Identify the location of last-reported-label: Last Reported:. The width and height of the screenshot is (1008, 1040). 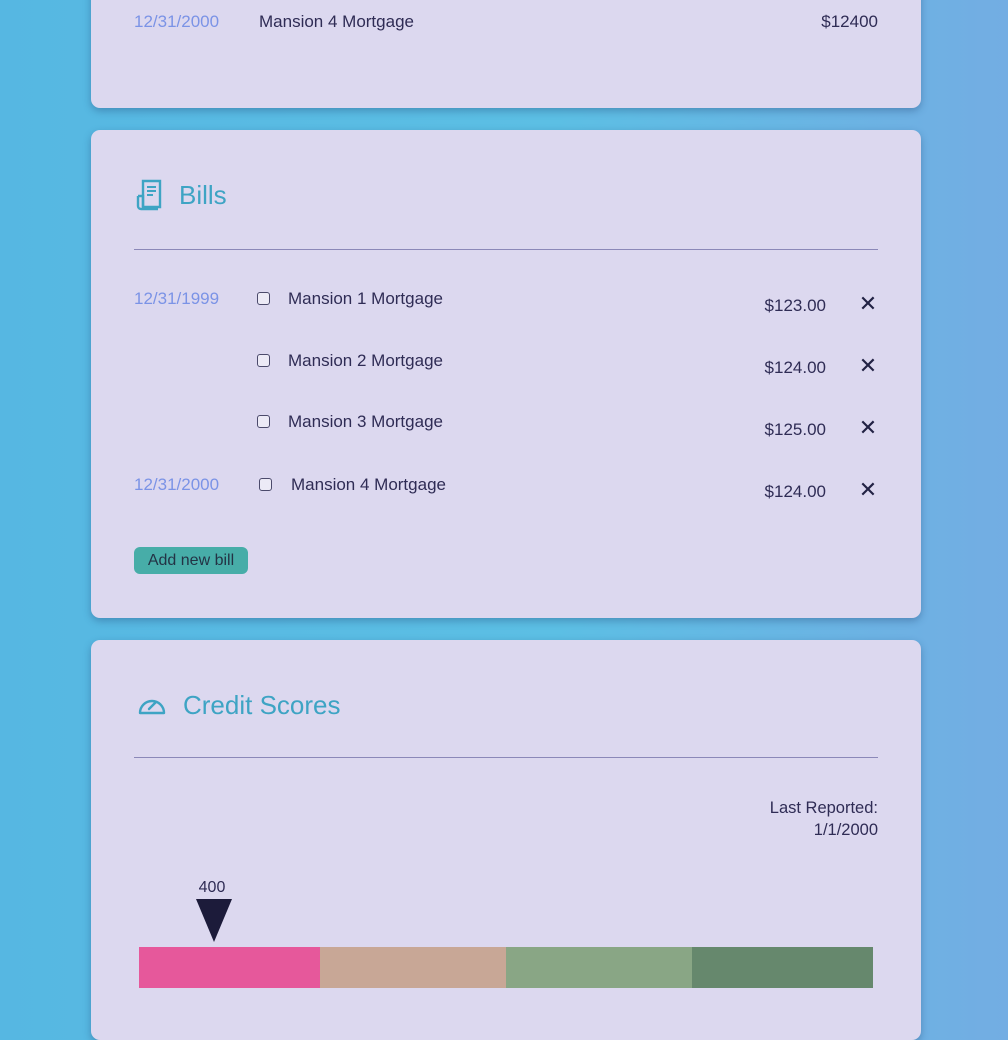
(823, 808).